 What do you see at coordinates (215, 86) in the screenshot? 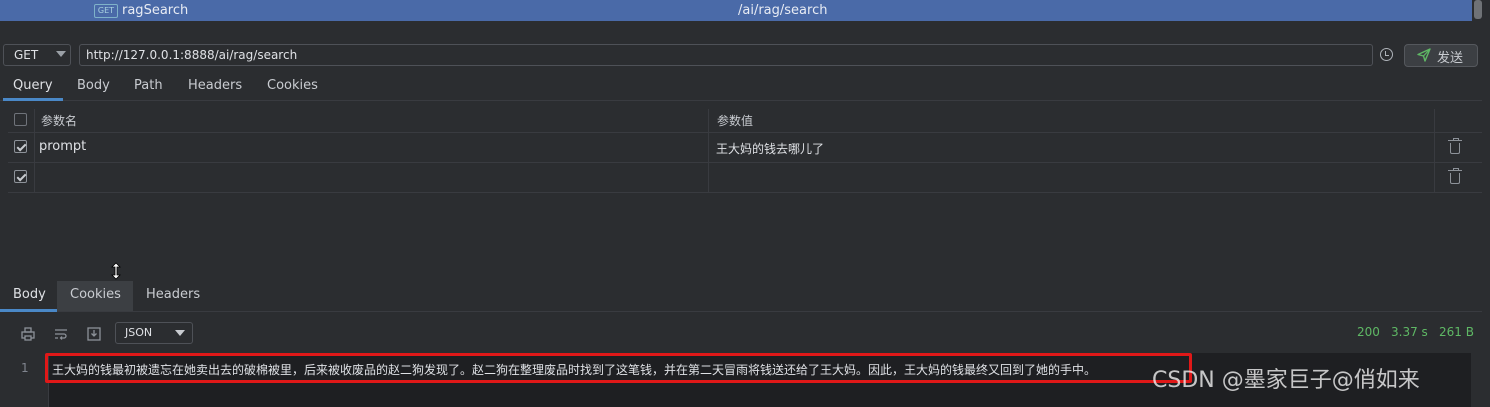
I see `tab-headers: Headers` at bounding box center [215, 86].